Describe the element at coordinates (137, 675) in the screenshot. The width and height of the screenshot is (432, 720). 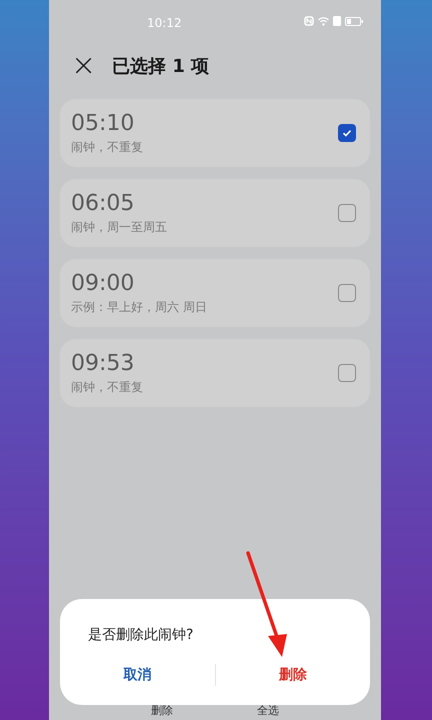
I see `cancel-button: 取消` at that location.